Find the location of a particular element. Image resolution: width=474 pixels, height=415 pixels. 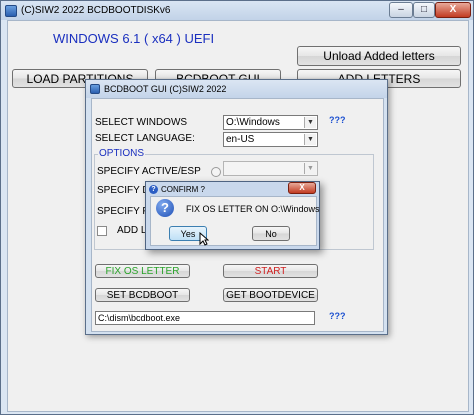

windows-info-label: WINDOWS 6.1 ( x64 ) UEFI is located at coordinates (134, 38).